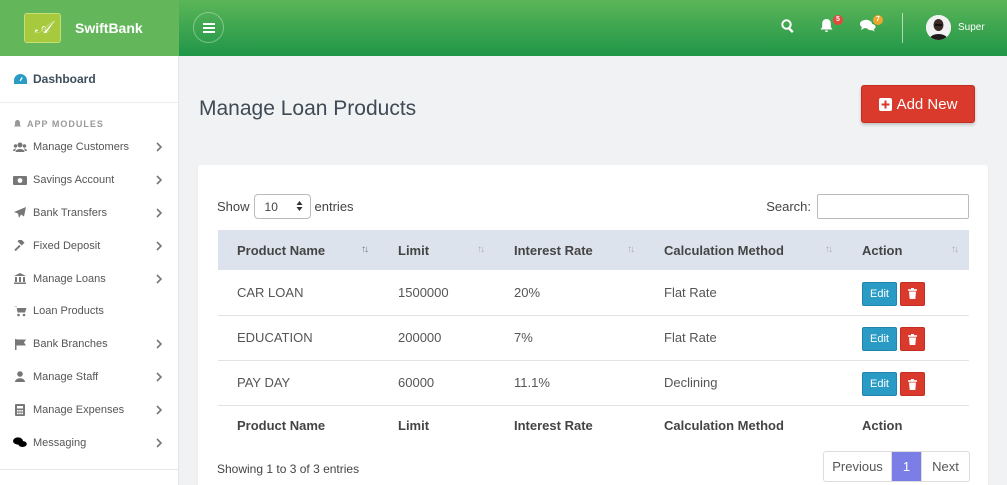 Image resolution: width=1007 pixels, height=485 pixels. Describe the element at coordinates (724, 250) in the screenshot. I see `column-header-label: Calculation Method` at that location.